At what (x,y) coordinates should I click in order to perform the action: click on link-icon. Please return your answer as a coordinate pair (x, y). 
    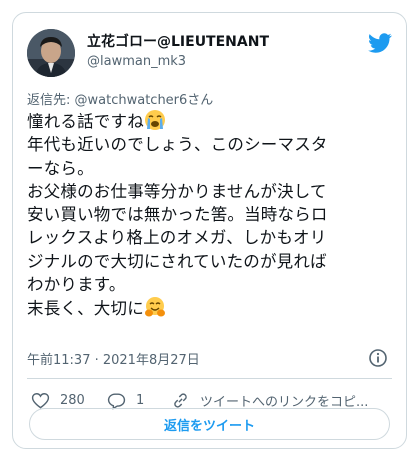
    Looking at the image, I should click on (180, 400).